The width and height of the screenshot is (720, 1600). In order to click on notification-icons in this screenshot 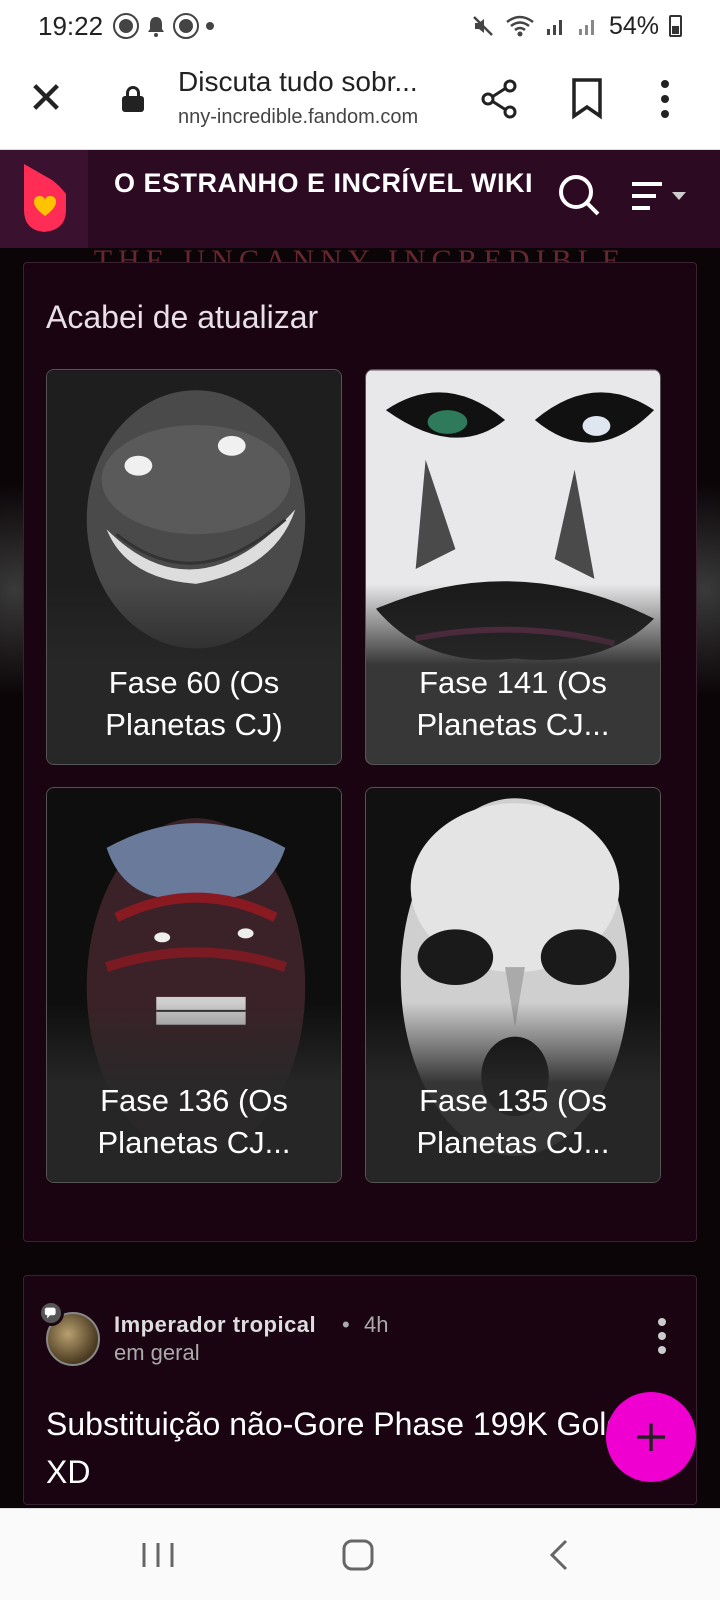, I will do `click(164, 26)`.